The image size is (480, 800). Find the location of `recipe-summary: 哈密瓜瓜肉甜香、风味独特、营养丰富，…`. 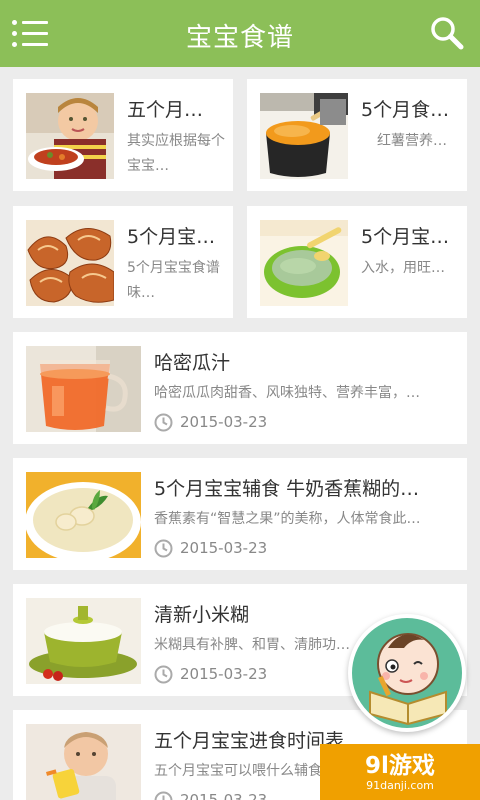

recipe-summary: 哈密瓜瓜肉甜香、风味独特、营养丰富，… is located at coordinates (287, 393).